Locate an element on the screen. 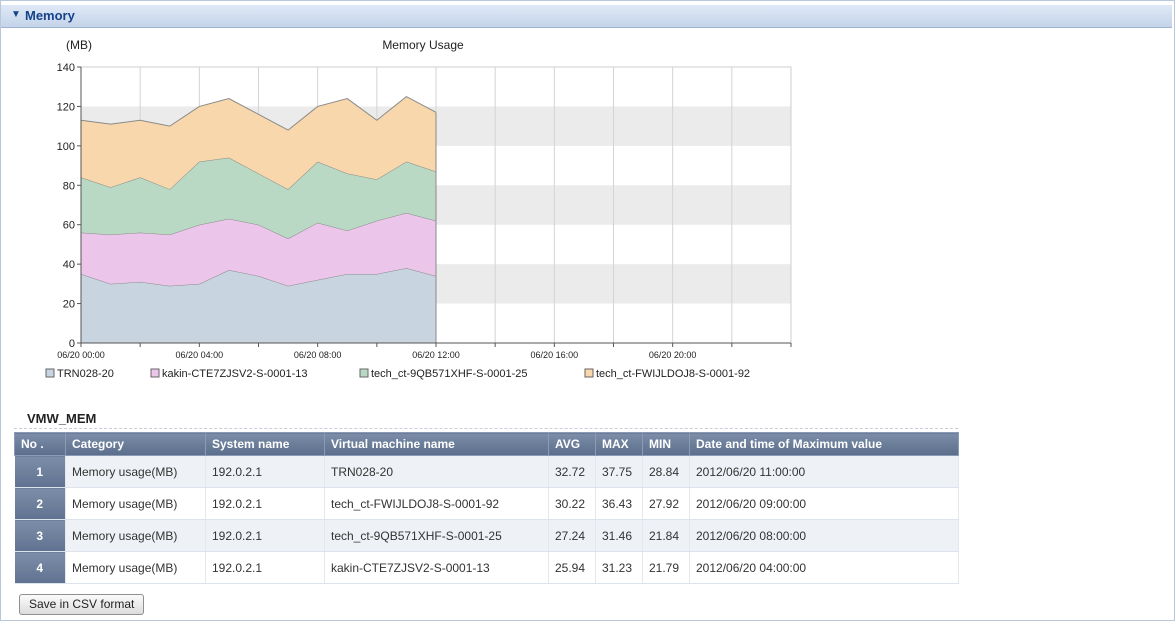 The height and width of the screenshot is (621, 1175). collapse-triangle-icon: ▼ is located at coordinates (16, 14).